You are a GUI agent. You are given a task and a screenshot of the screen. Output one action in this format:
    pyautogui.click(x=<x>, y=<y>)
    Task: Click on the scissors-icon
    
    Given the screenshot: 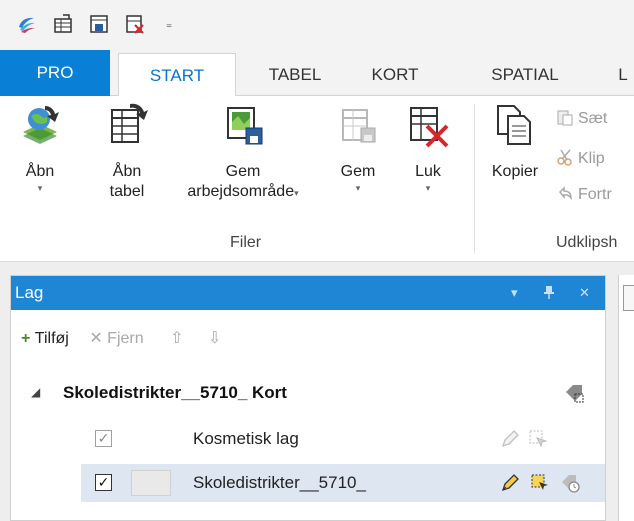 What is the action you would take?
    pyautogui.click(x=565, y=157)
    